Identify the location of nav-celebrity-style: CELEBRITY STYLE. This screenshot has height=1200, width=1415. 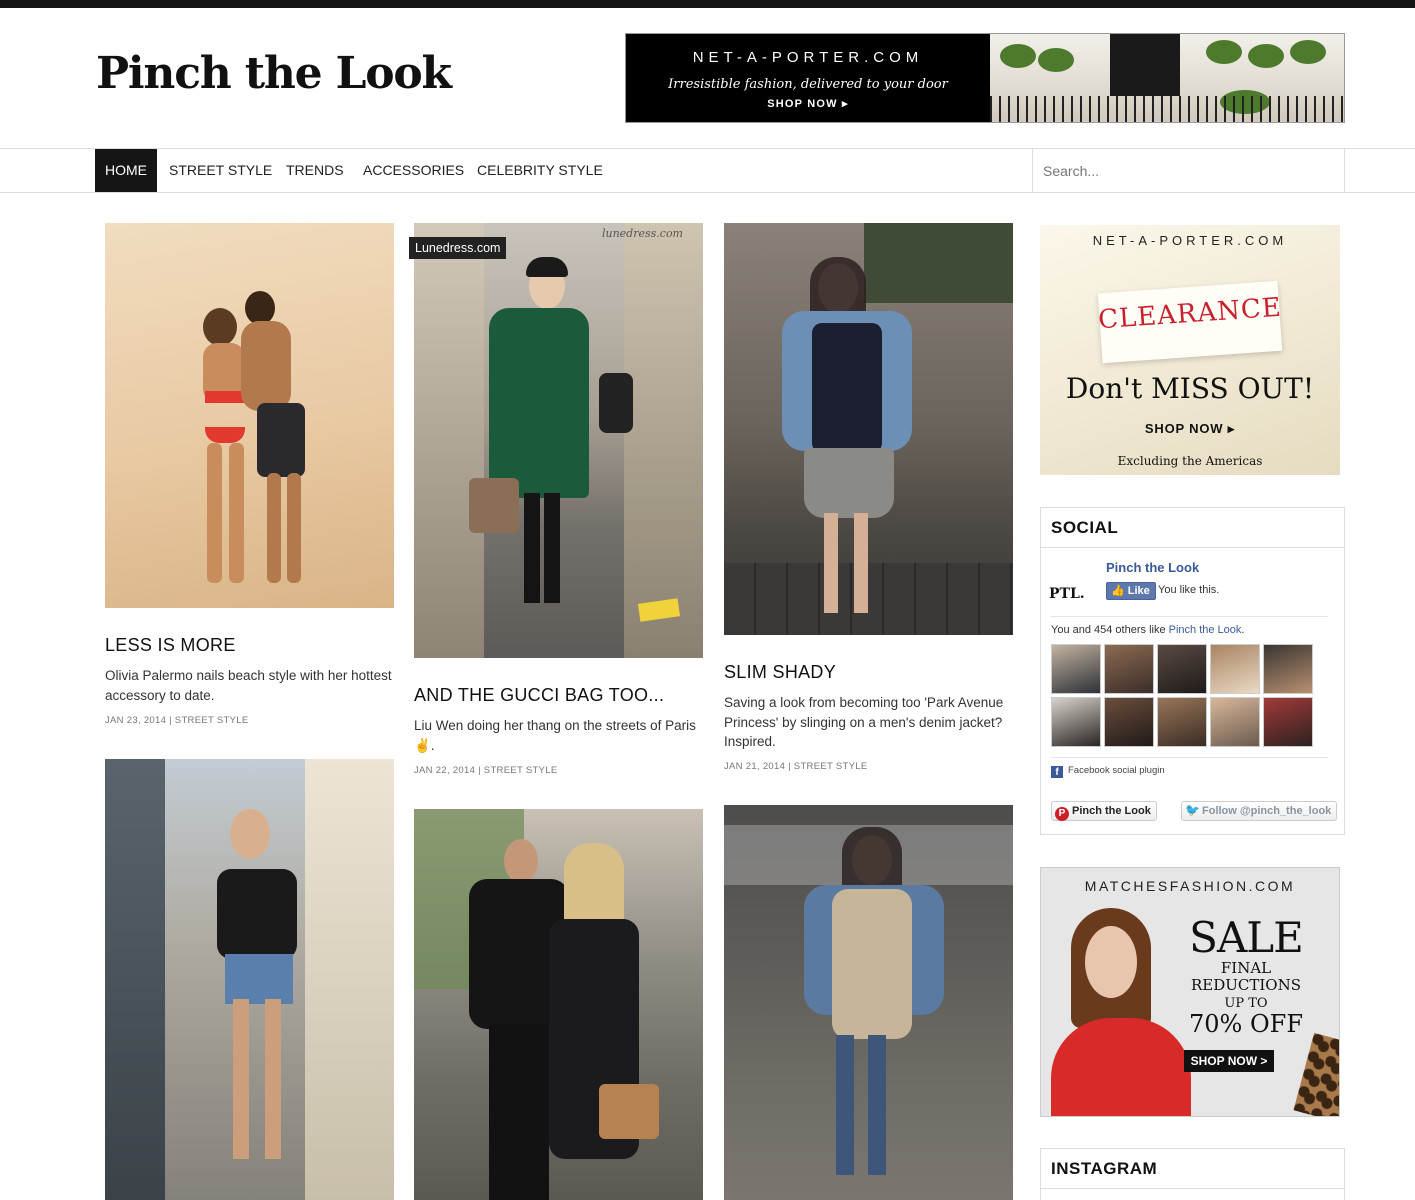
(540, 170).